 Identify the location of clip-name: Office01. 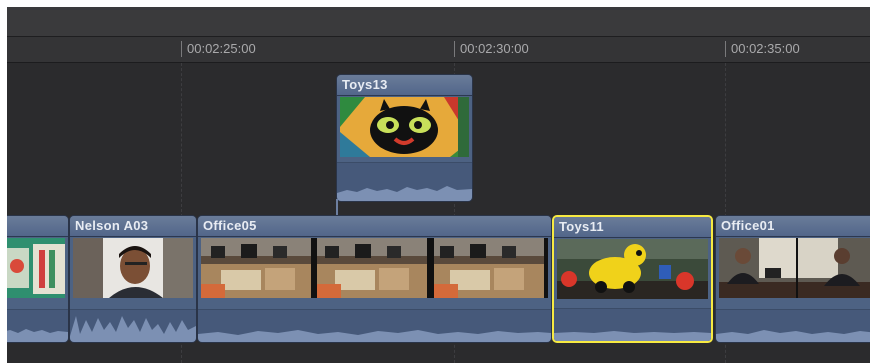
(748, 225).